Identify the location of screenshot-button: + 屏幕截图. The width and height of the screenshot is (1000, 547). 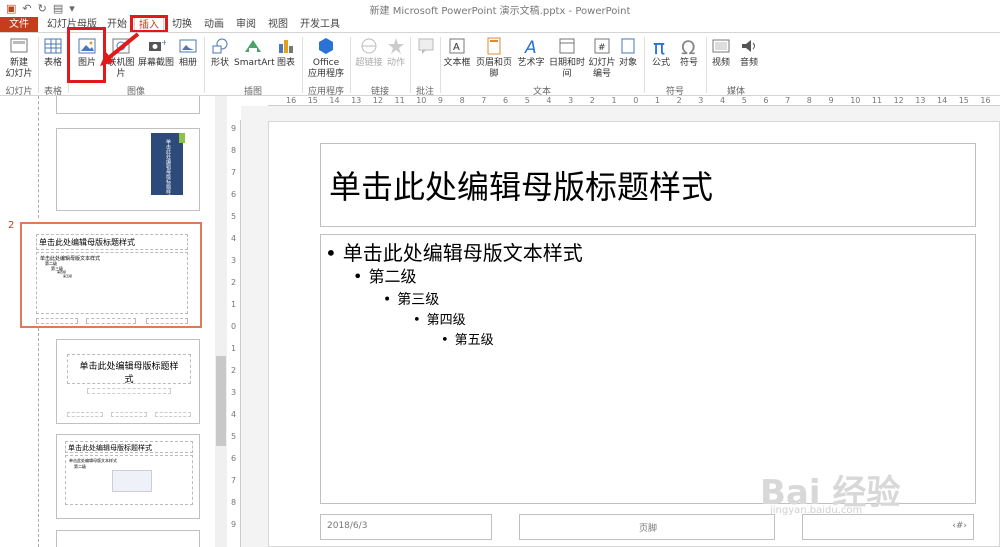
(156, 52).